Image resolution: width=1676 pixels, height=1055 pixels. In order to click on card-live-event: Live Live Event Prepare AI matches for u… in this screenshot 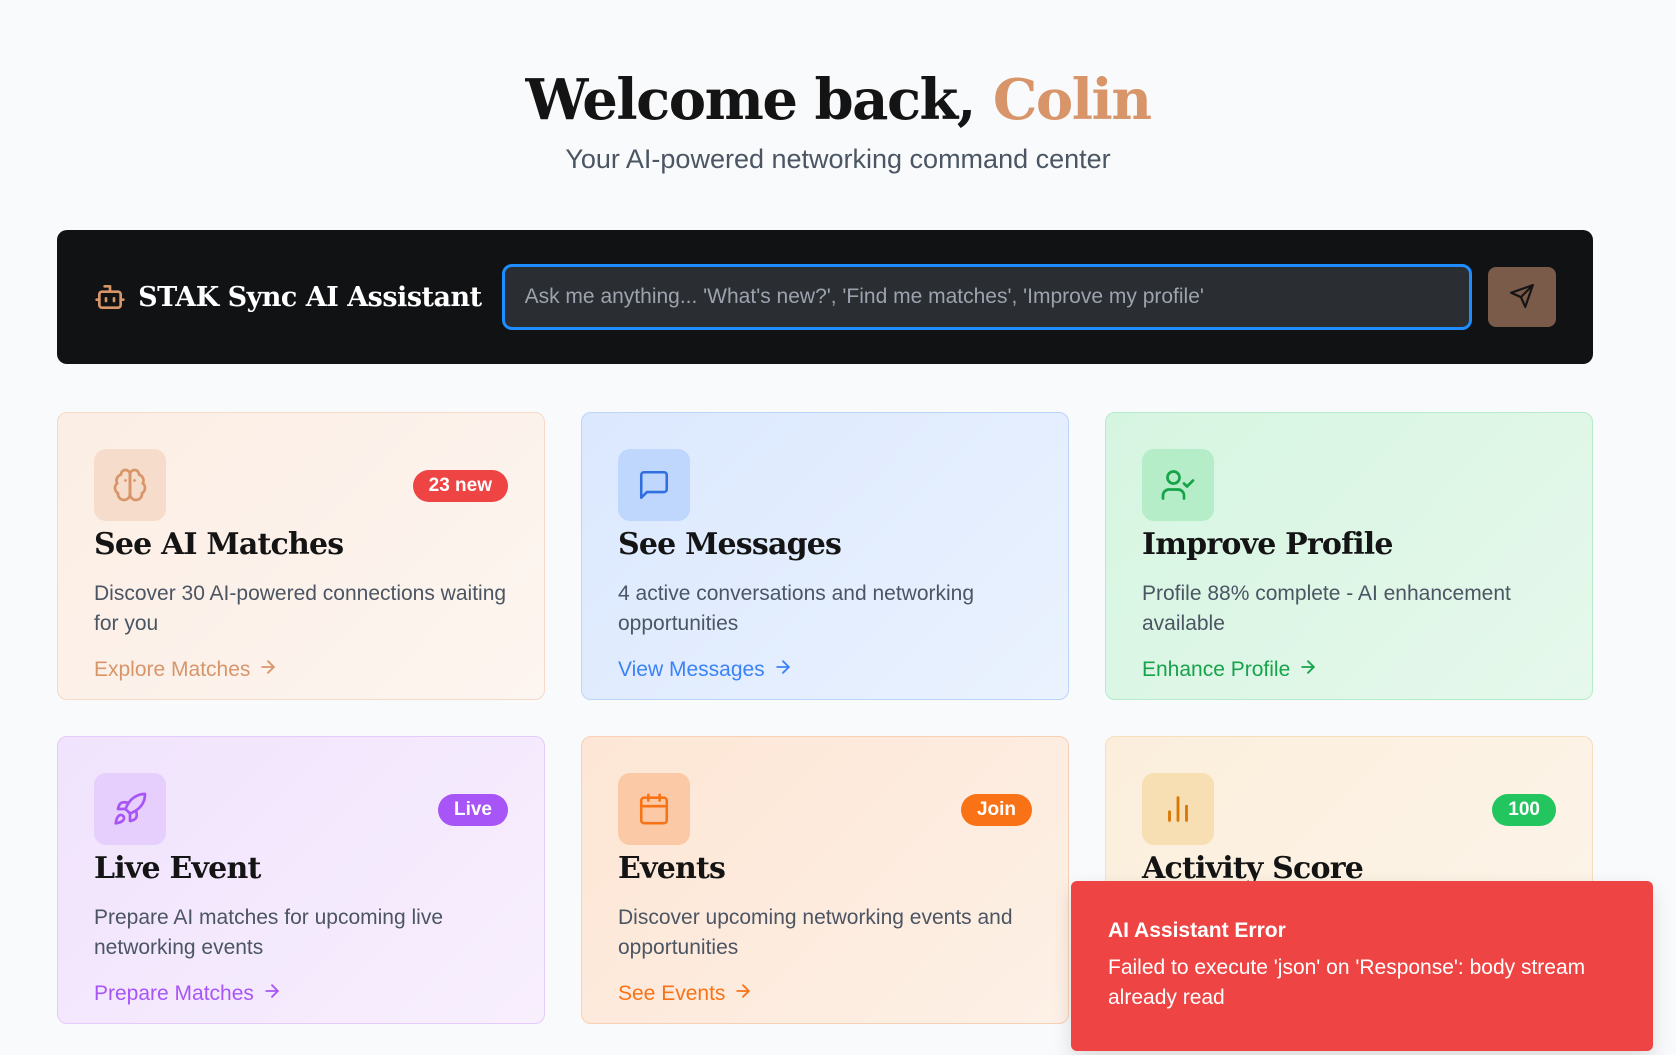, I will do `click(301, 880)`.